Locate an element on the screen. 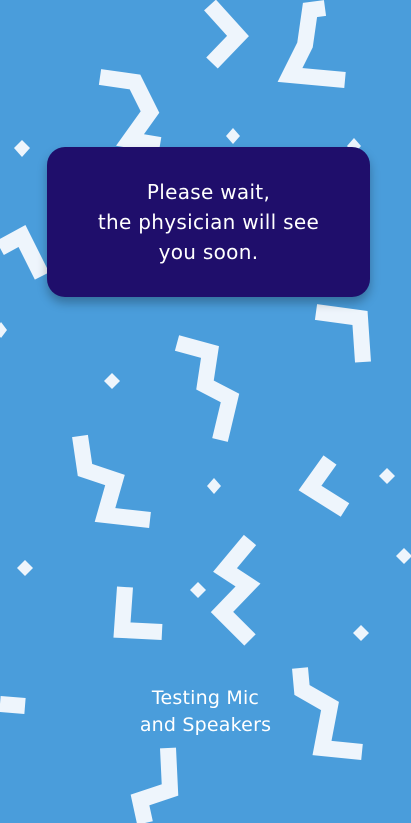  mic-speaker-test-status: Testing Mic and Speakers is located at coordinates (205, 711).